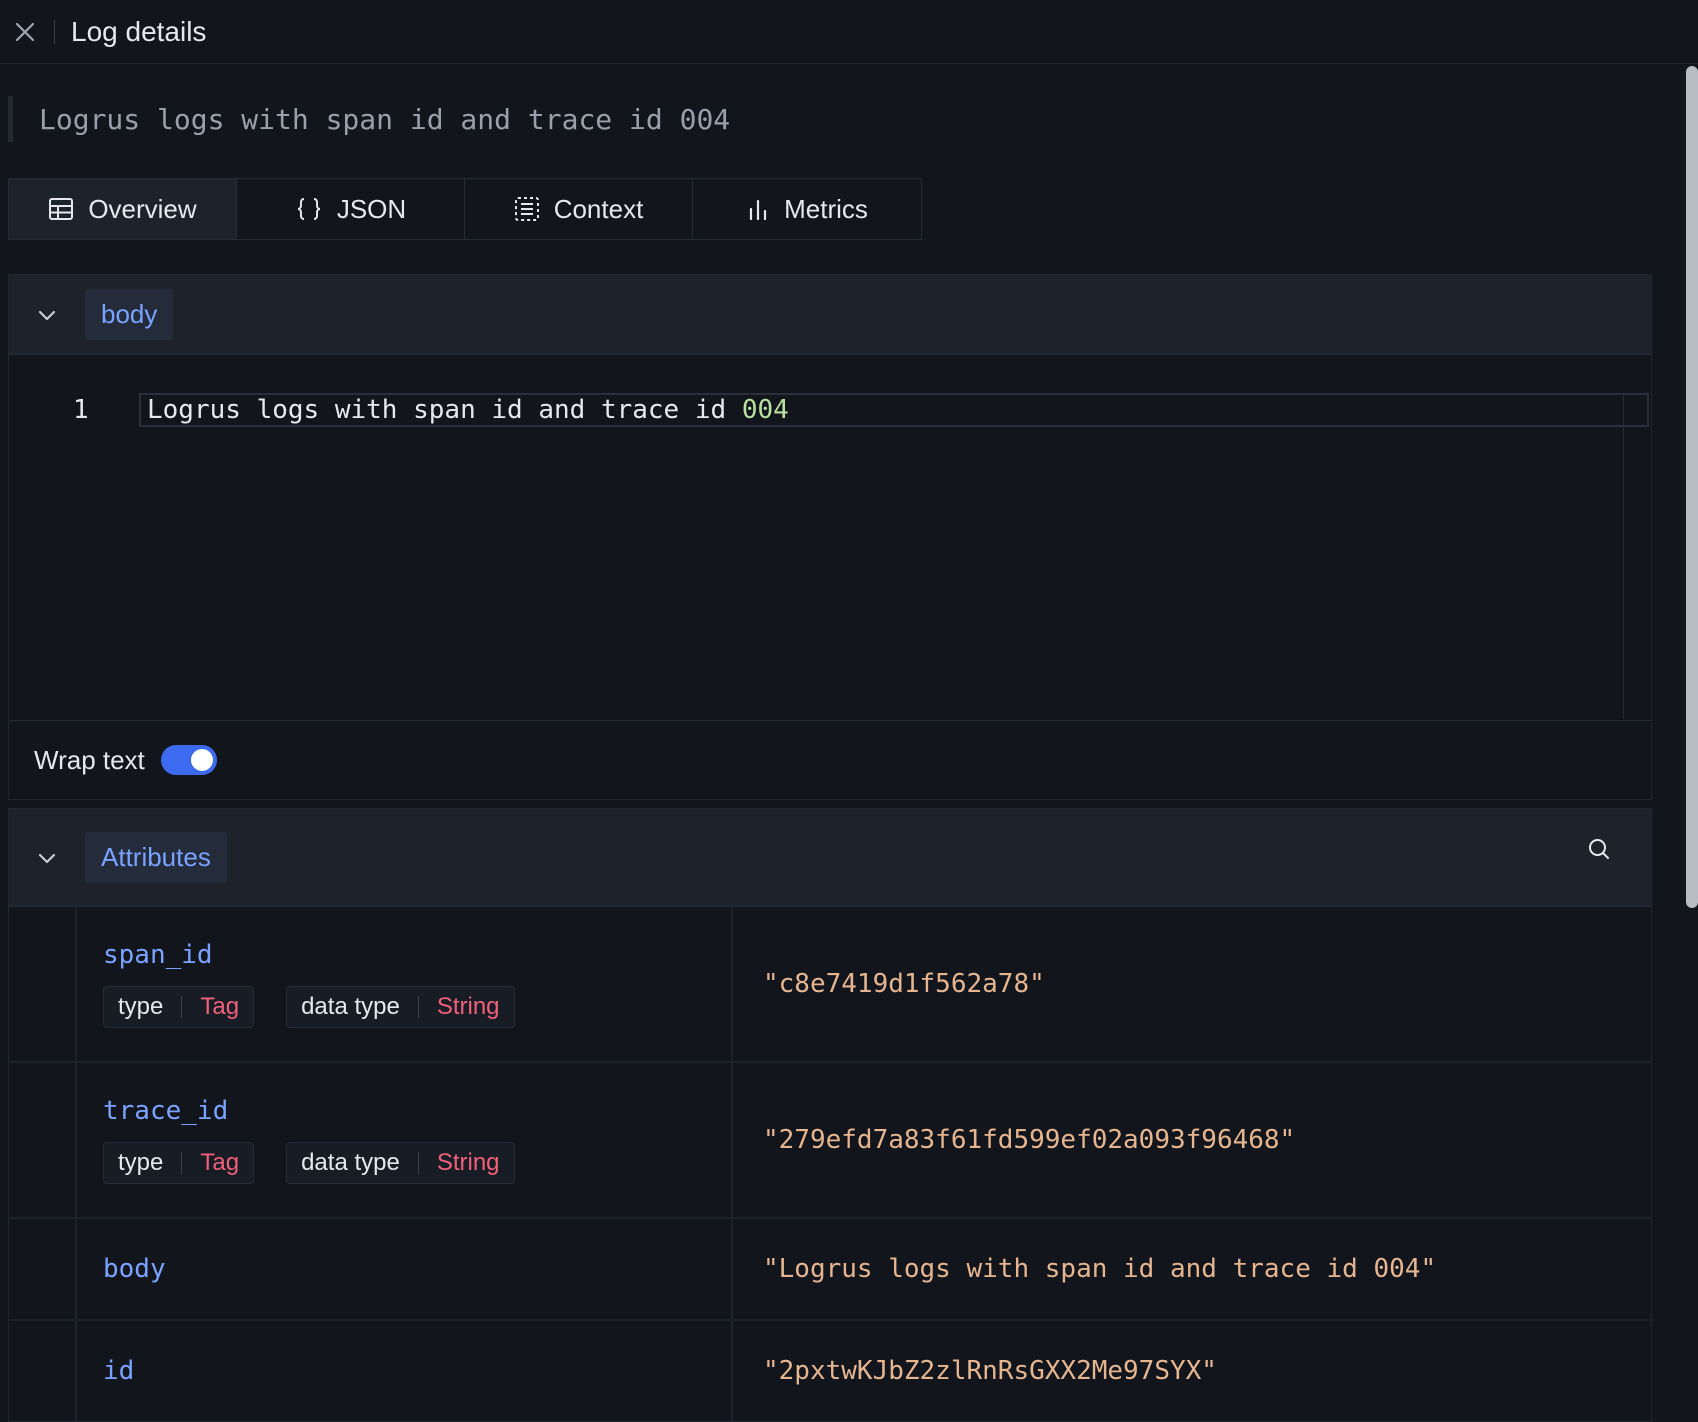 This screenshot has height=1422, width=1698. I want to click on table-icon, so click(61, 209).